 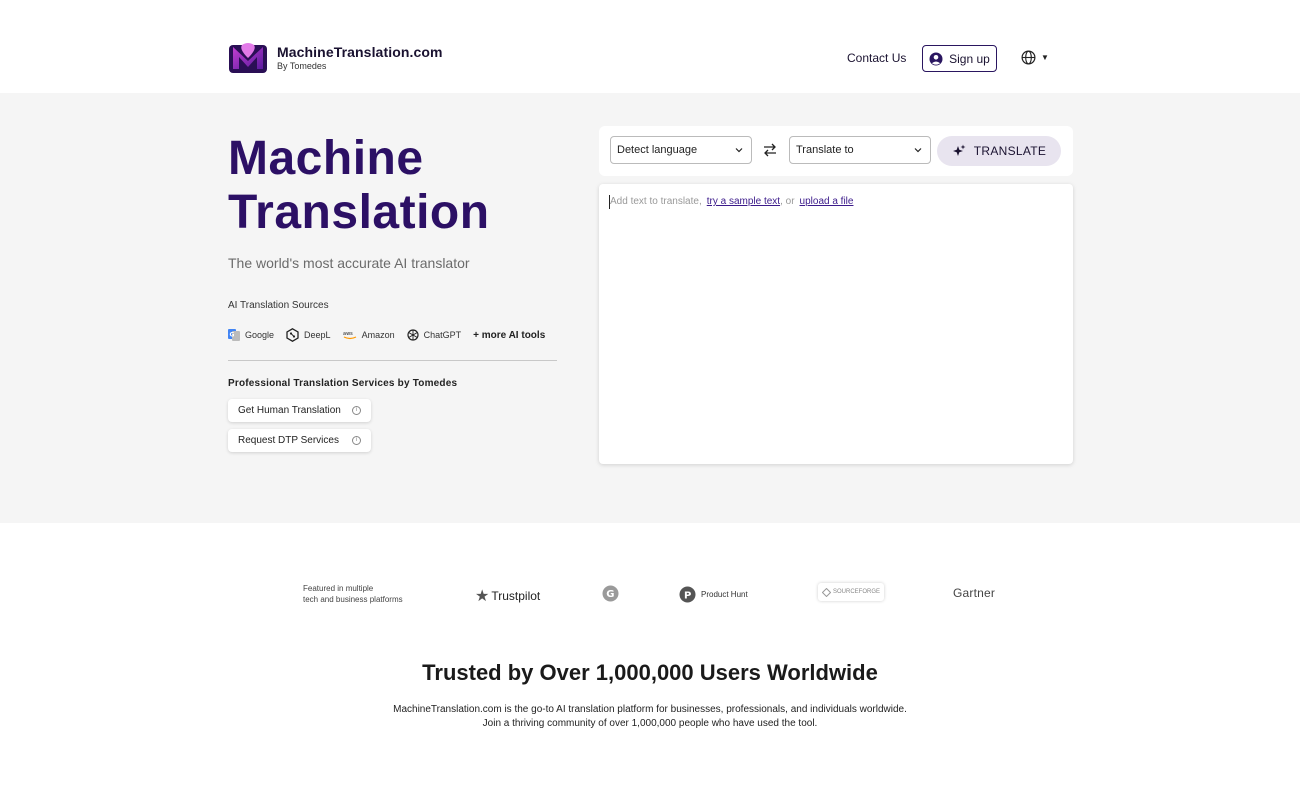 I want to click on target-language-value: Translate to, so click(x=825, y=150).